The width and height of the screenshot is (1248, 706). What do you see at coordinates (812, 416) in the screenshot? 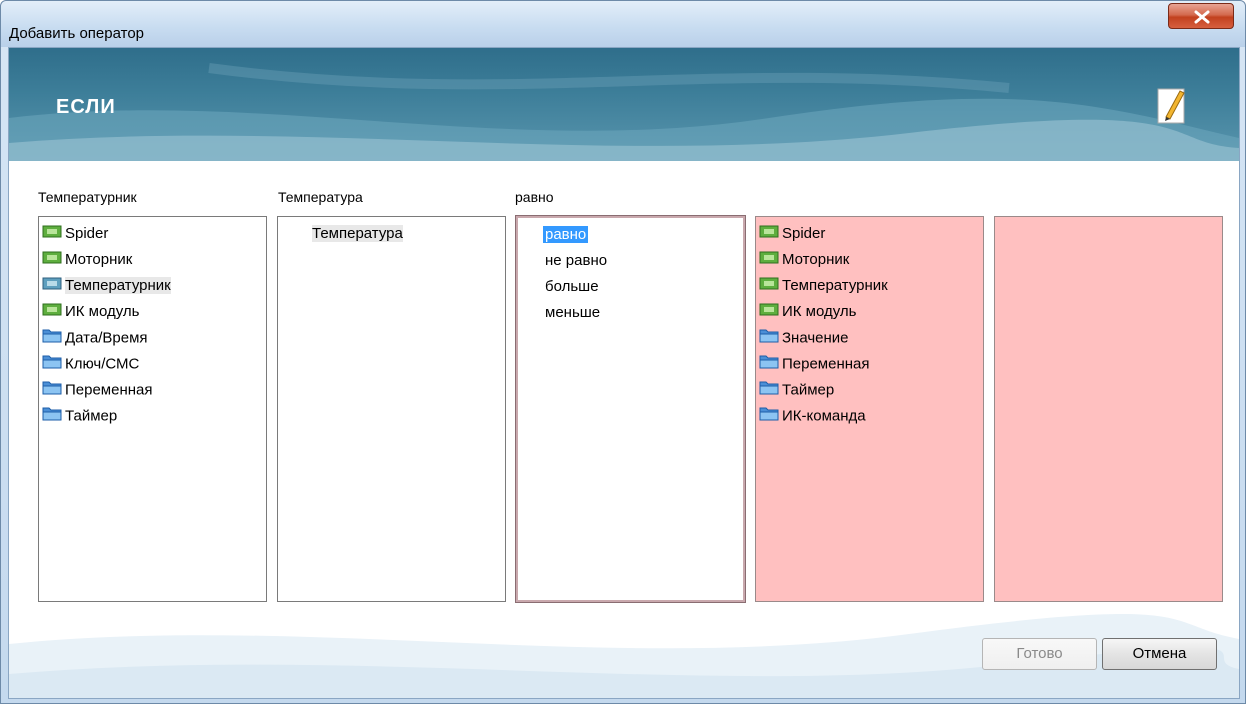
I see `list-item: ИК-команда` at bounding box center [812, 416].